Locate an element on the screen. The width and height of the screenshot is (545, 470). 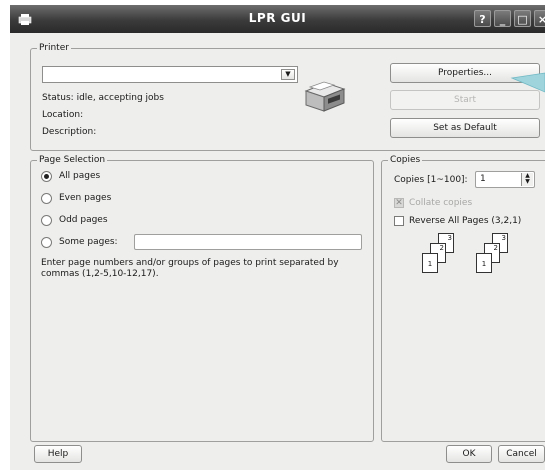
copies-label: Copies [1~100]: is located at coordinates (431, 180).